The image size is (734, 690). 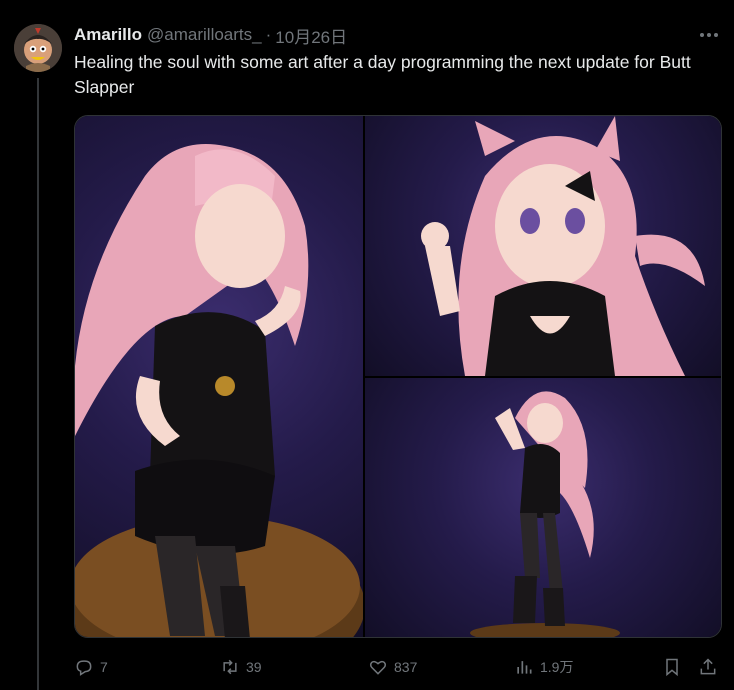 I want to click on bookmark-button, so click(x=672, y=667).